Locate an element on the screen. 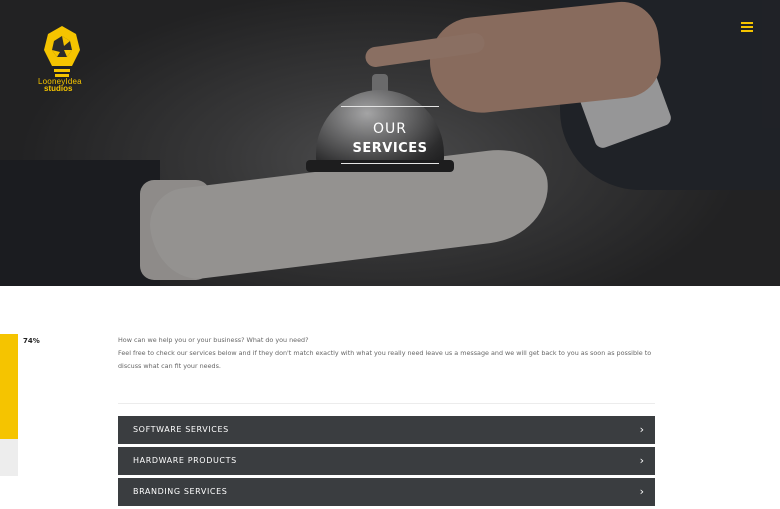  title-rule-bottom is located at coordinates (390, 163).